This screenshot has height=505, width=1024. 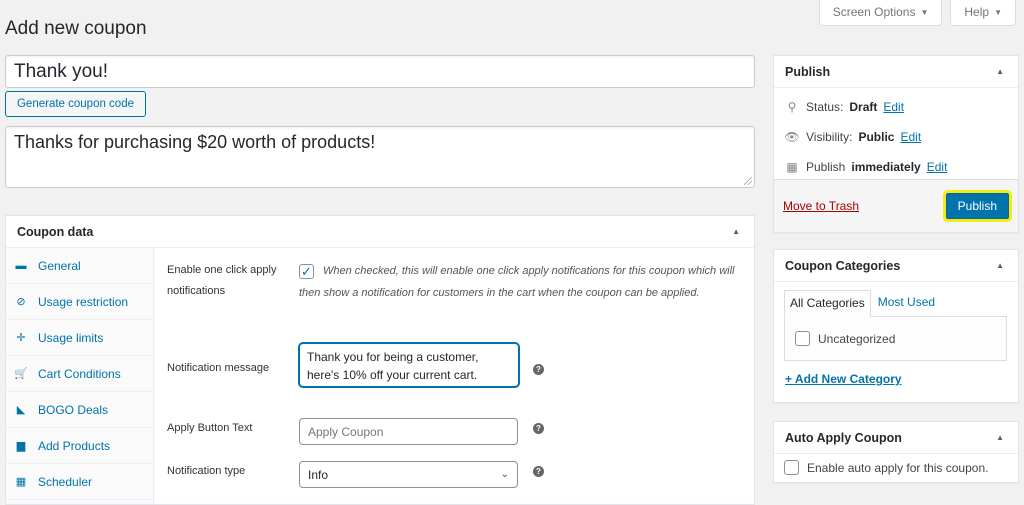 I want to click on status-label: Status:, so click(x=825, y=107).